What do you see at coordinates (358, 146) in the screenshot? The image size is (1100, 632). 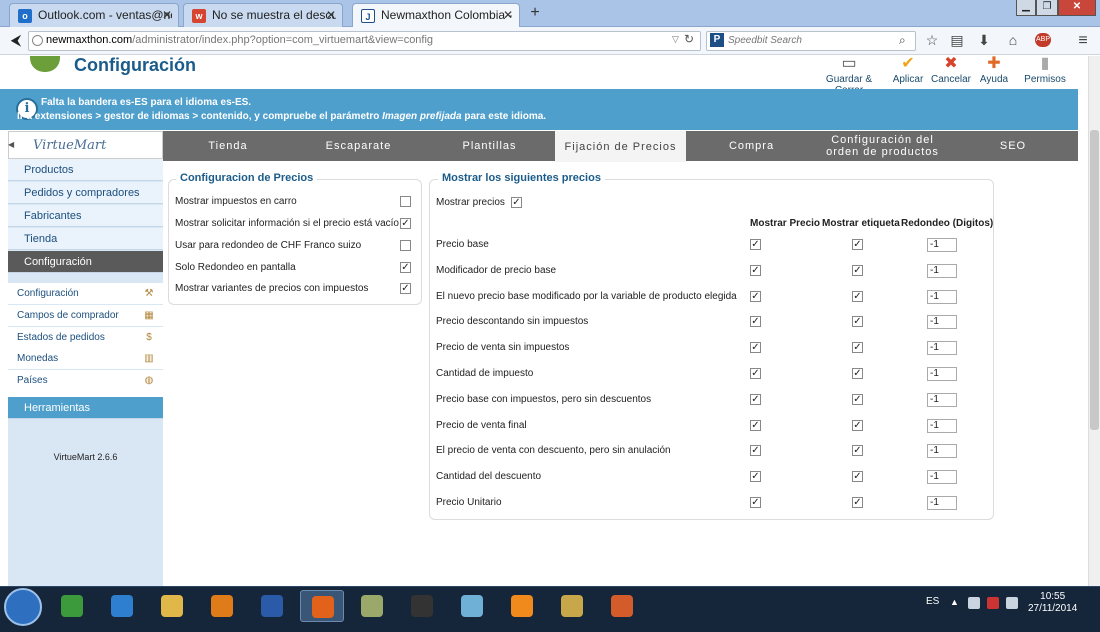 I see `tab-1: Escaparate` at bounding box center [358, 146].